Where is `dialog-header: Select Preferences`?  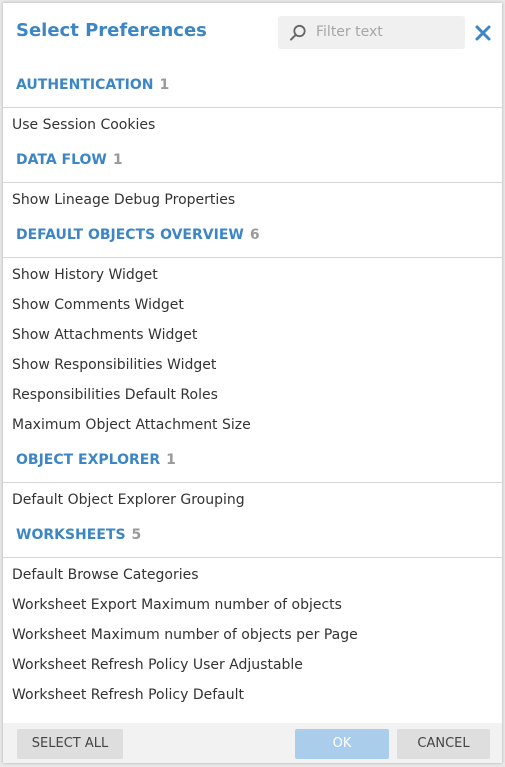 dialog-header: Select Preferences is located at coordinates (252, 33).